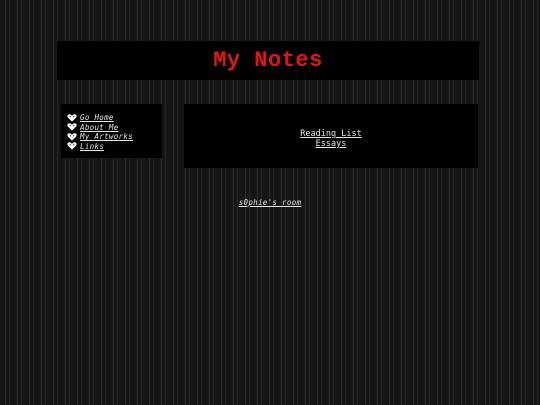  I want to click on sidebar-item-label: About Me, so click(99, 127).